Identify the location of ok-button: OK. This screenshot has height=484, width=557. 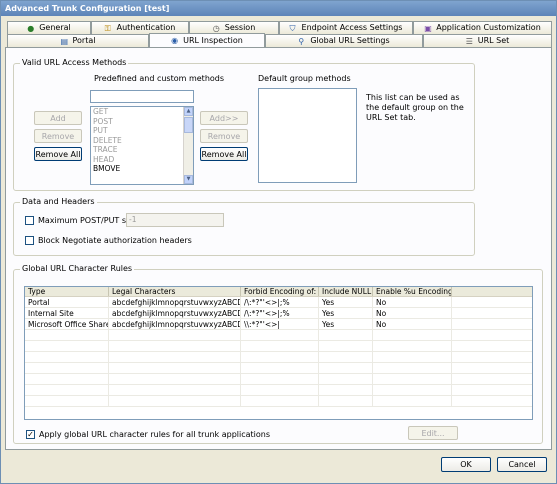
(466, 464).